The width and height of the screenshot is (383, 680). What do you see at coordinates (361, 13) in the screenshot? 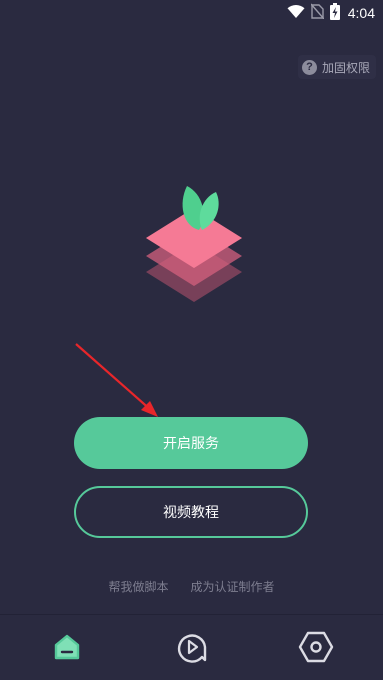
I see `status-time: 4:04` at bounding box center [361, 13].